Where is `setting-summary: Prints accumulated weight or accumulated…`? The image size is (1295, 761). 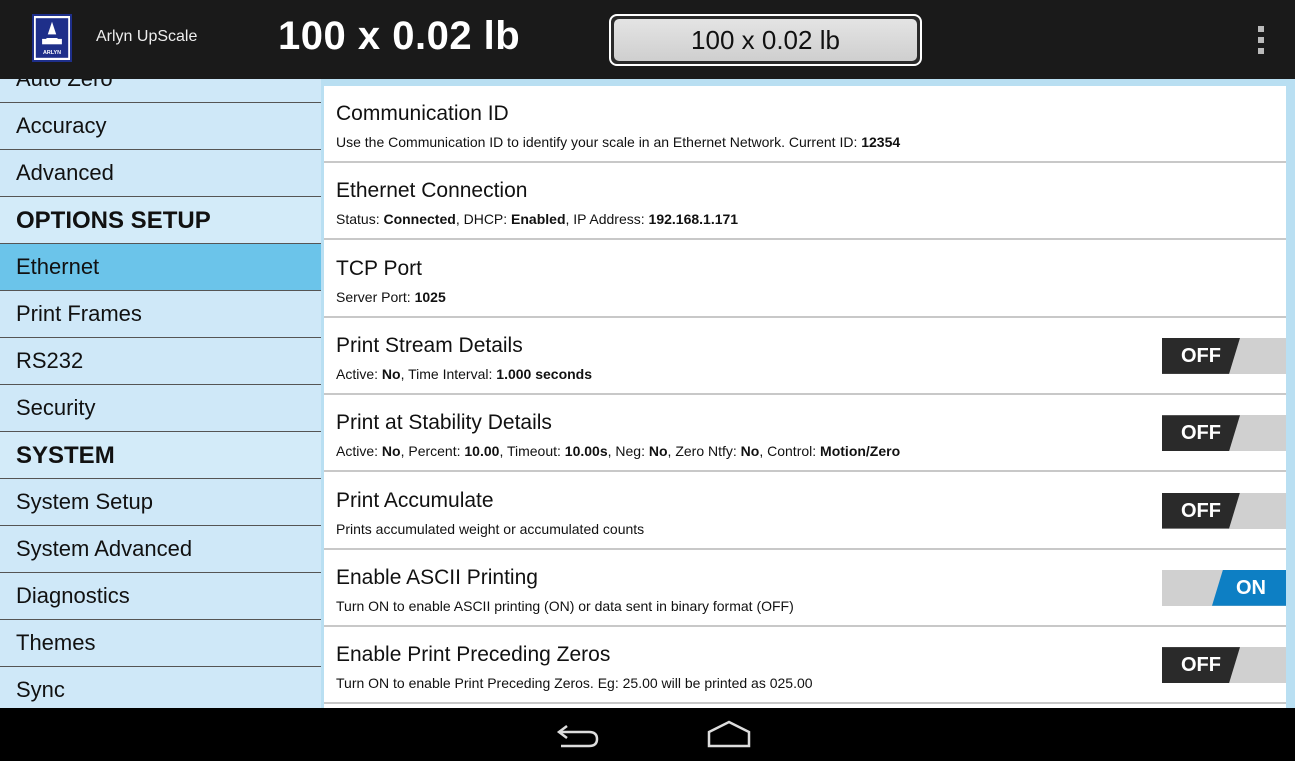
setting-summary: Prints accumulated weight or accumulated… is located at coordinates (490, 529).